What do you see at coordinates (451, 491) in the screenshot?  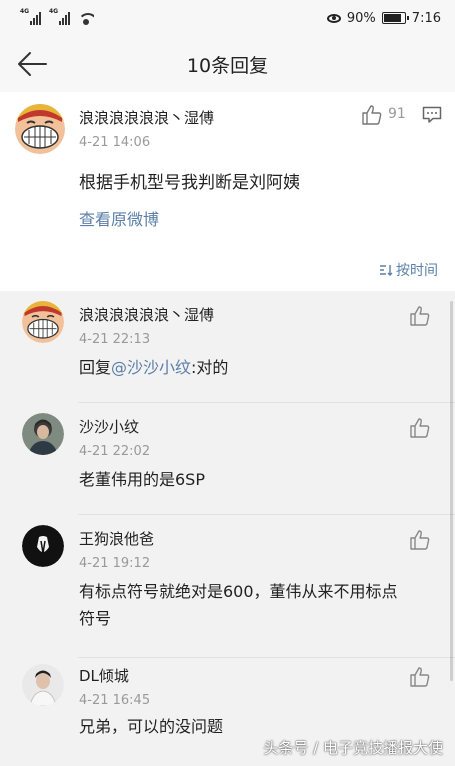 I see `scrollbar` at bounding box center [451, 491].